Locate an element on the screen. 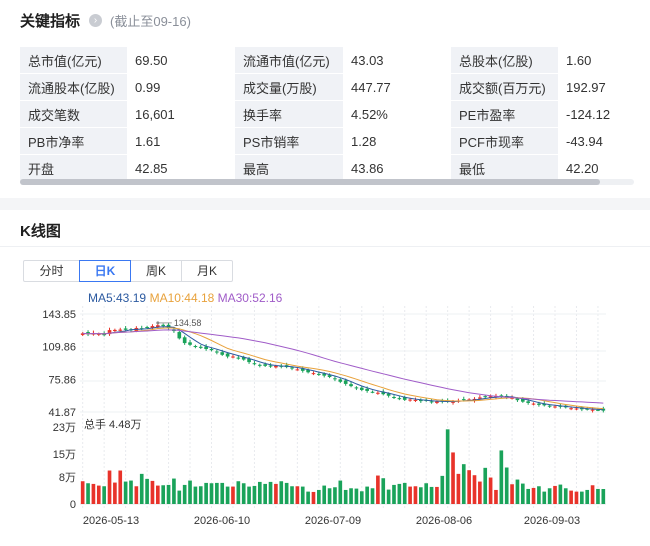  max-price-label: 134.58 is located at coordinates (188, 323).